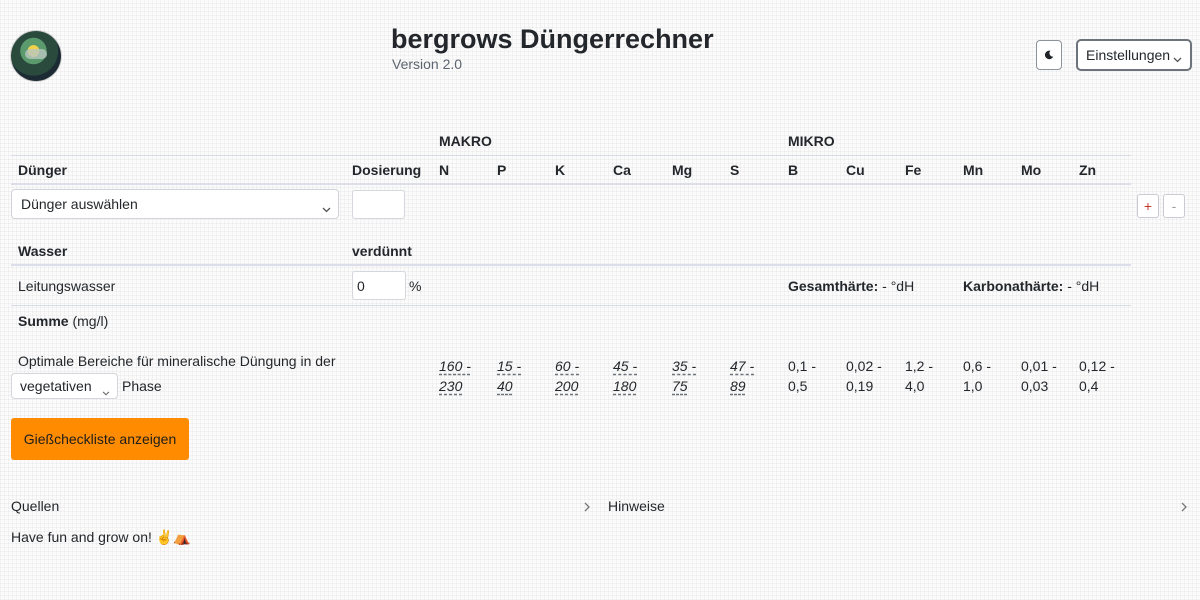 The height and width of the screenshot is (600, 1200). What do you see at coordinates (427, 64) in the screenshot?
I see `version-label: Version 2.0` at bounding box center [427, 64].